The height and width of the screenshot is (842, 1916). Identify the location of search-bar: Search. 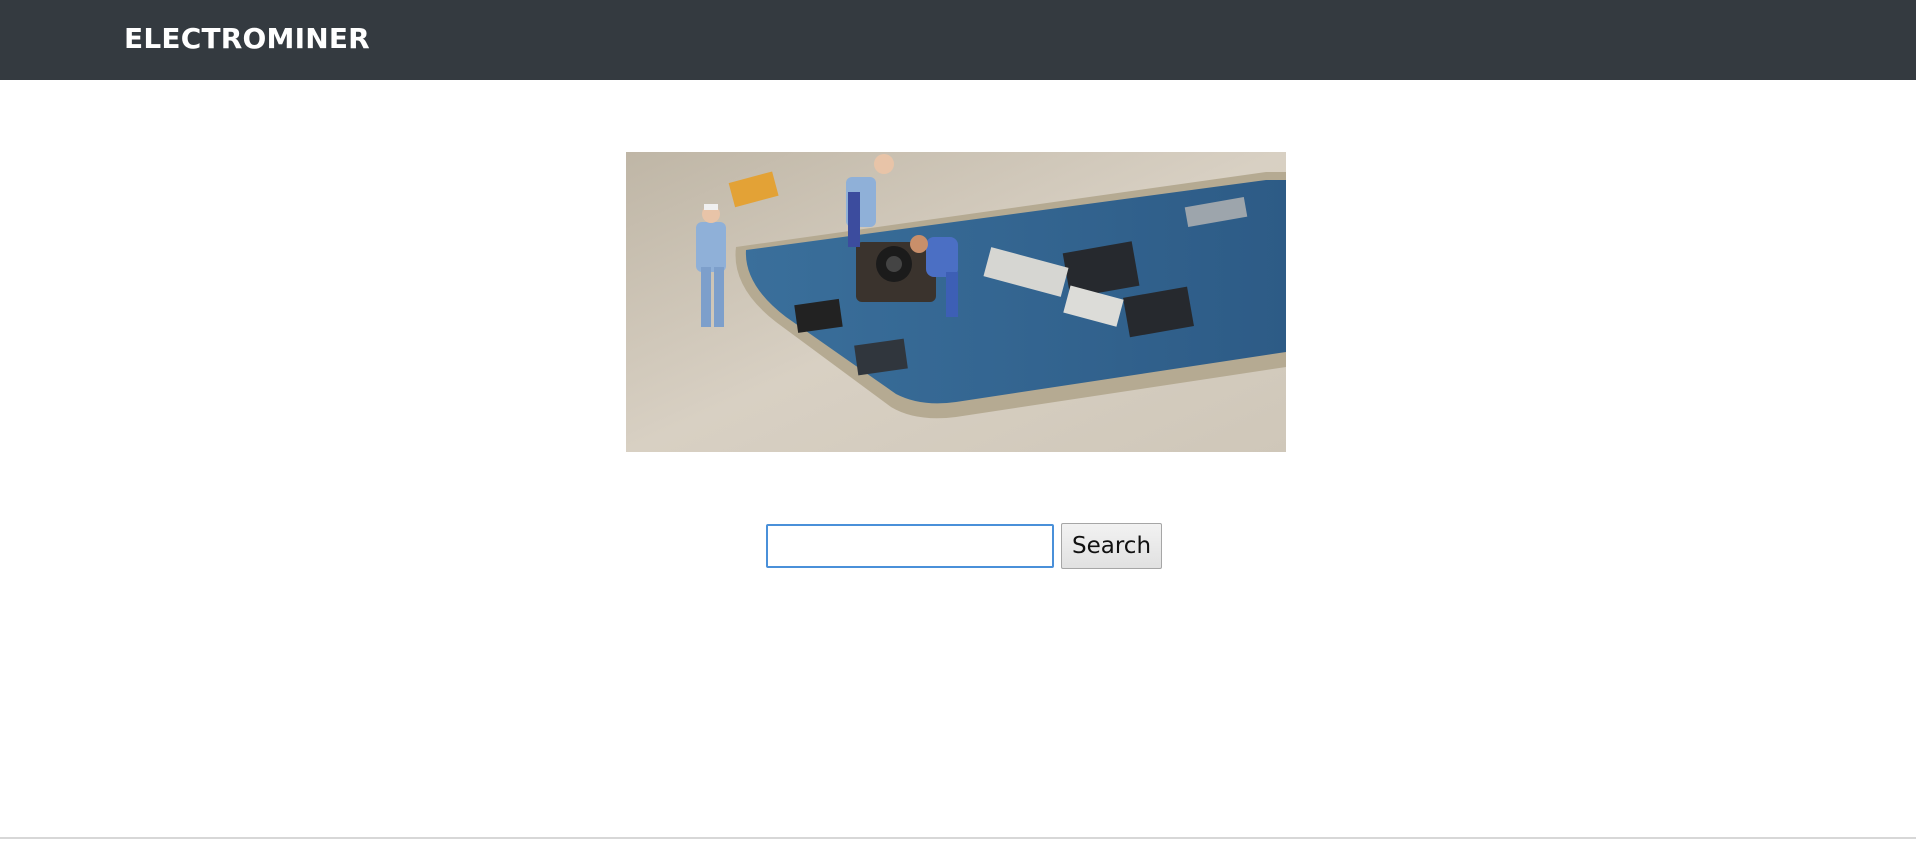
(964, 546).